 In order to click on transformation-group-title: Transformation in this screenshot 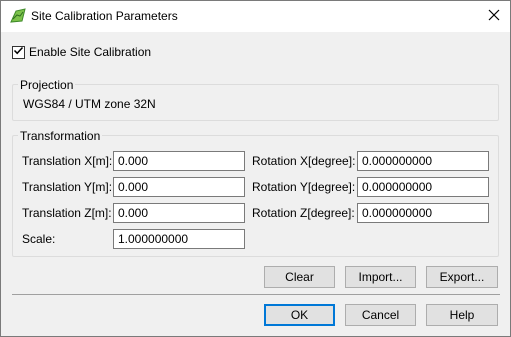, I will do `click(60, 136)`.